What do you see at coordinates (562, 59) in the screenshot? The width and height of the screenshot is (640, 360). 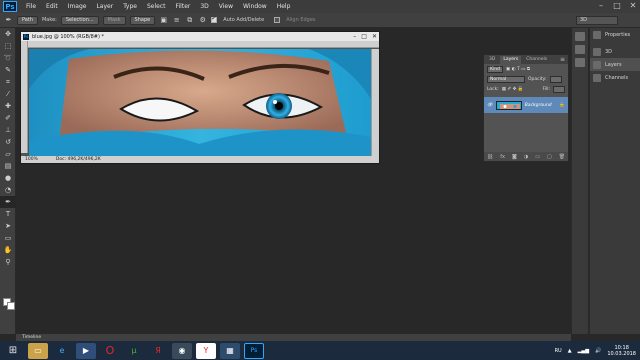 I see `panel-menu-icon: ≡` at bounding box center [562, 59].